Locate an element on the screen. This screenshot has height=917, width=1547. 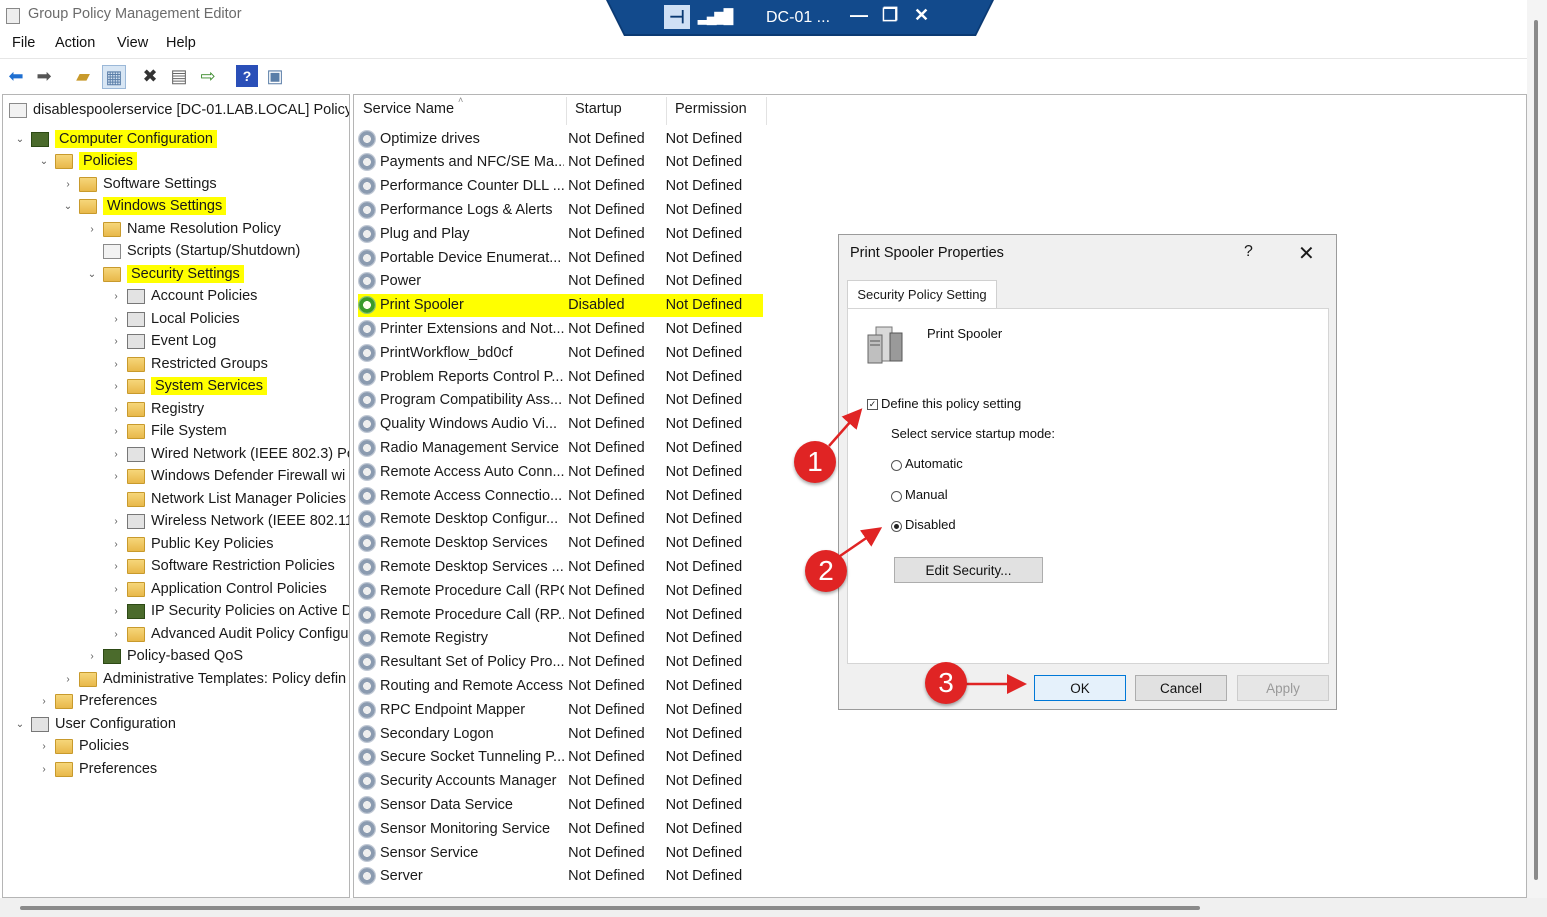
horizontal-scroll-thumb is located at coordinates (610, 908).